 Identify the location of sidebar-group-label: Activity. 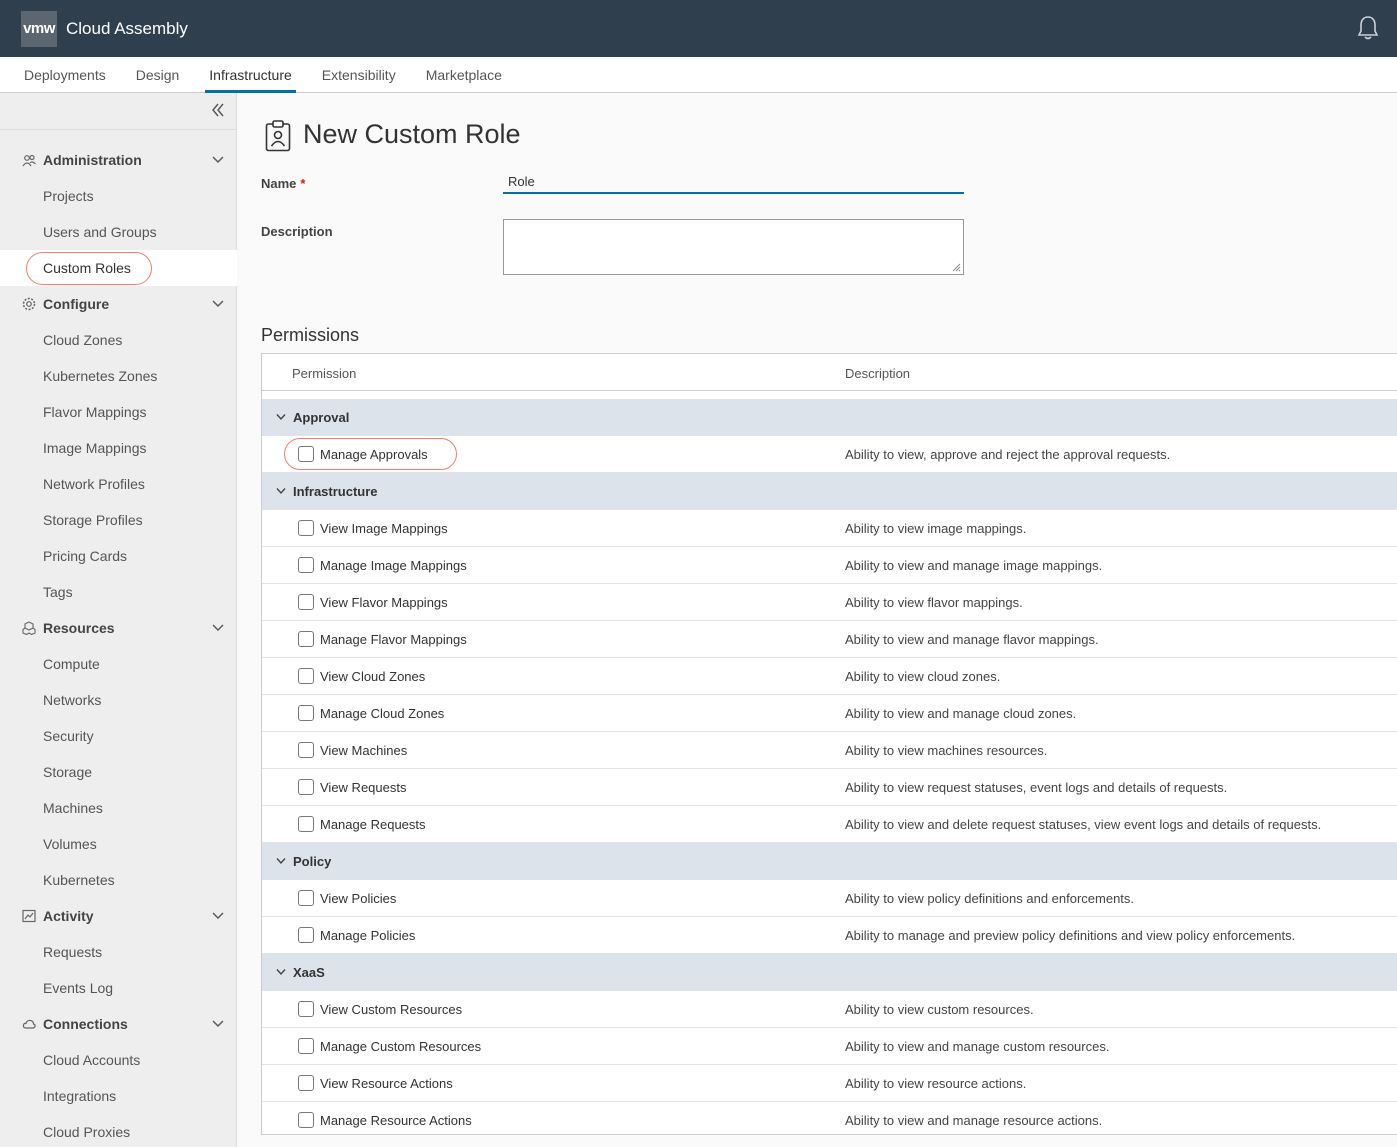
(68, 916).